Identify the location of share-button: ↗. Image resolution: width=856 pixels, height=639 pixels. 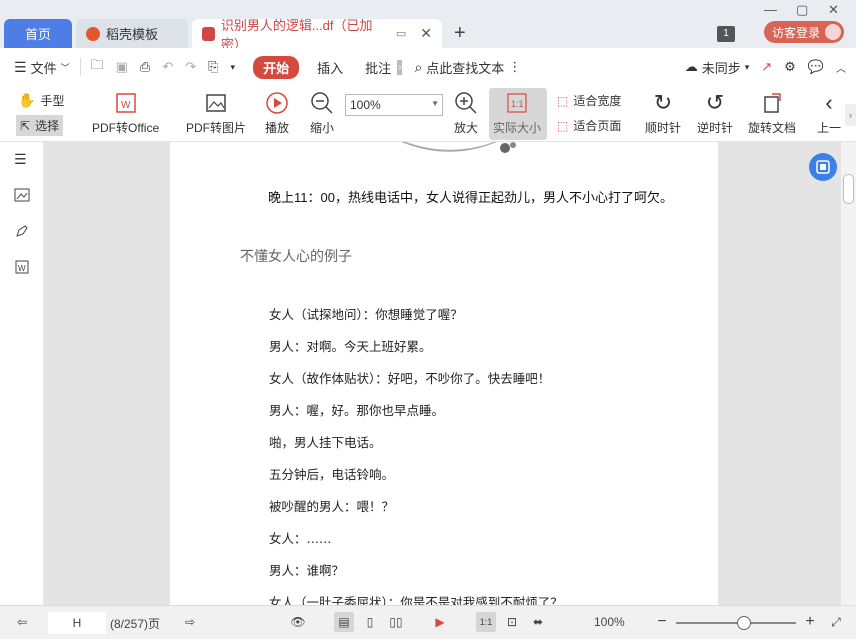
(766, 67).